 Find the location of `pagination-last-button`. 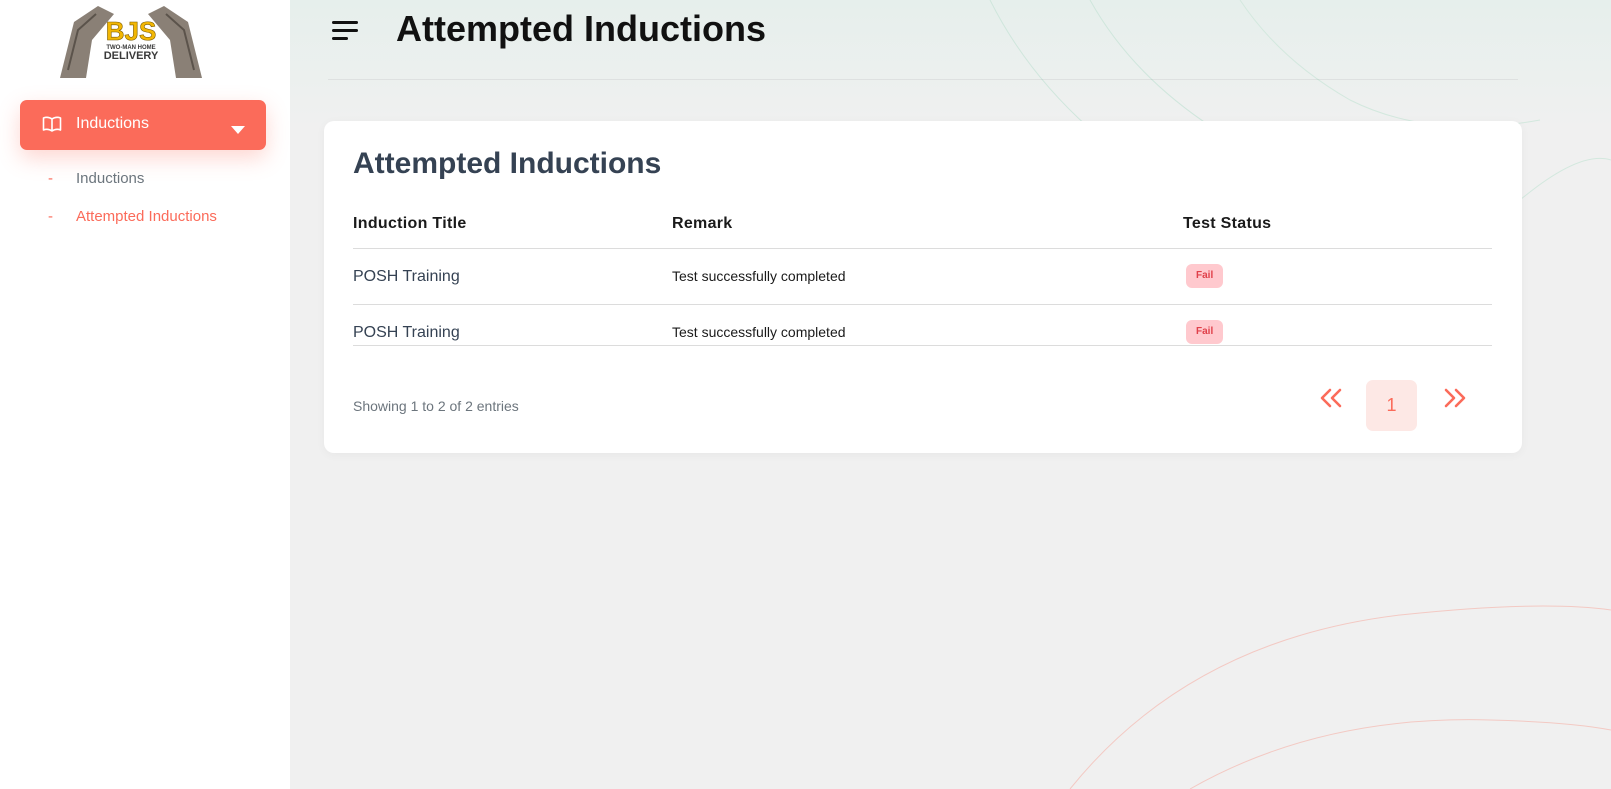

pagination-last-button is located at coordinates (1454, 398).